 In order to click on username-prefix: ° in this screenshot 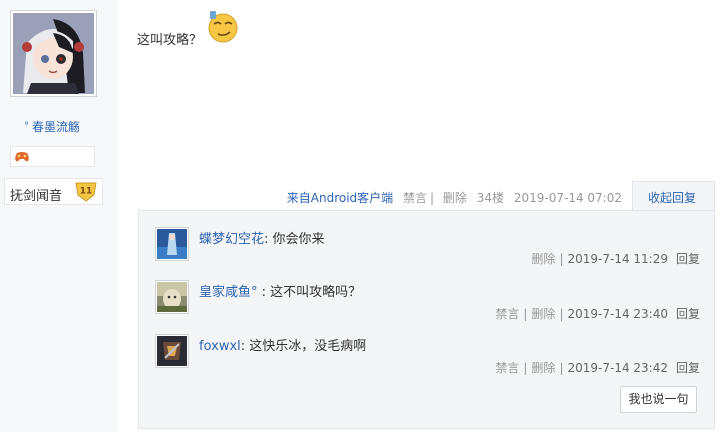, I will do `click(26, 126)`.